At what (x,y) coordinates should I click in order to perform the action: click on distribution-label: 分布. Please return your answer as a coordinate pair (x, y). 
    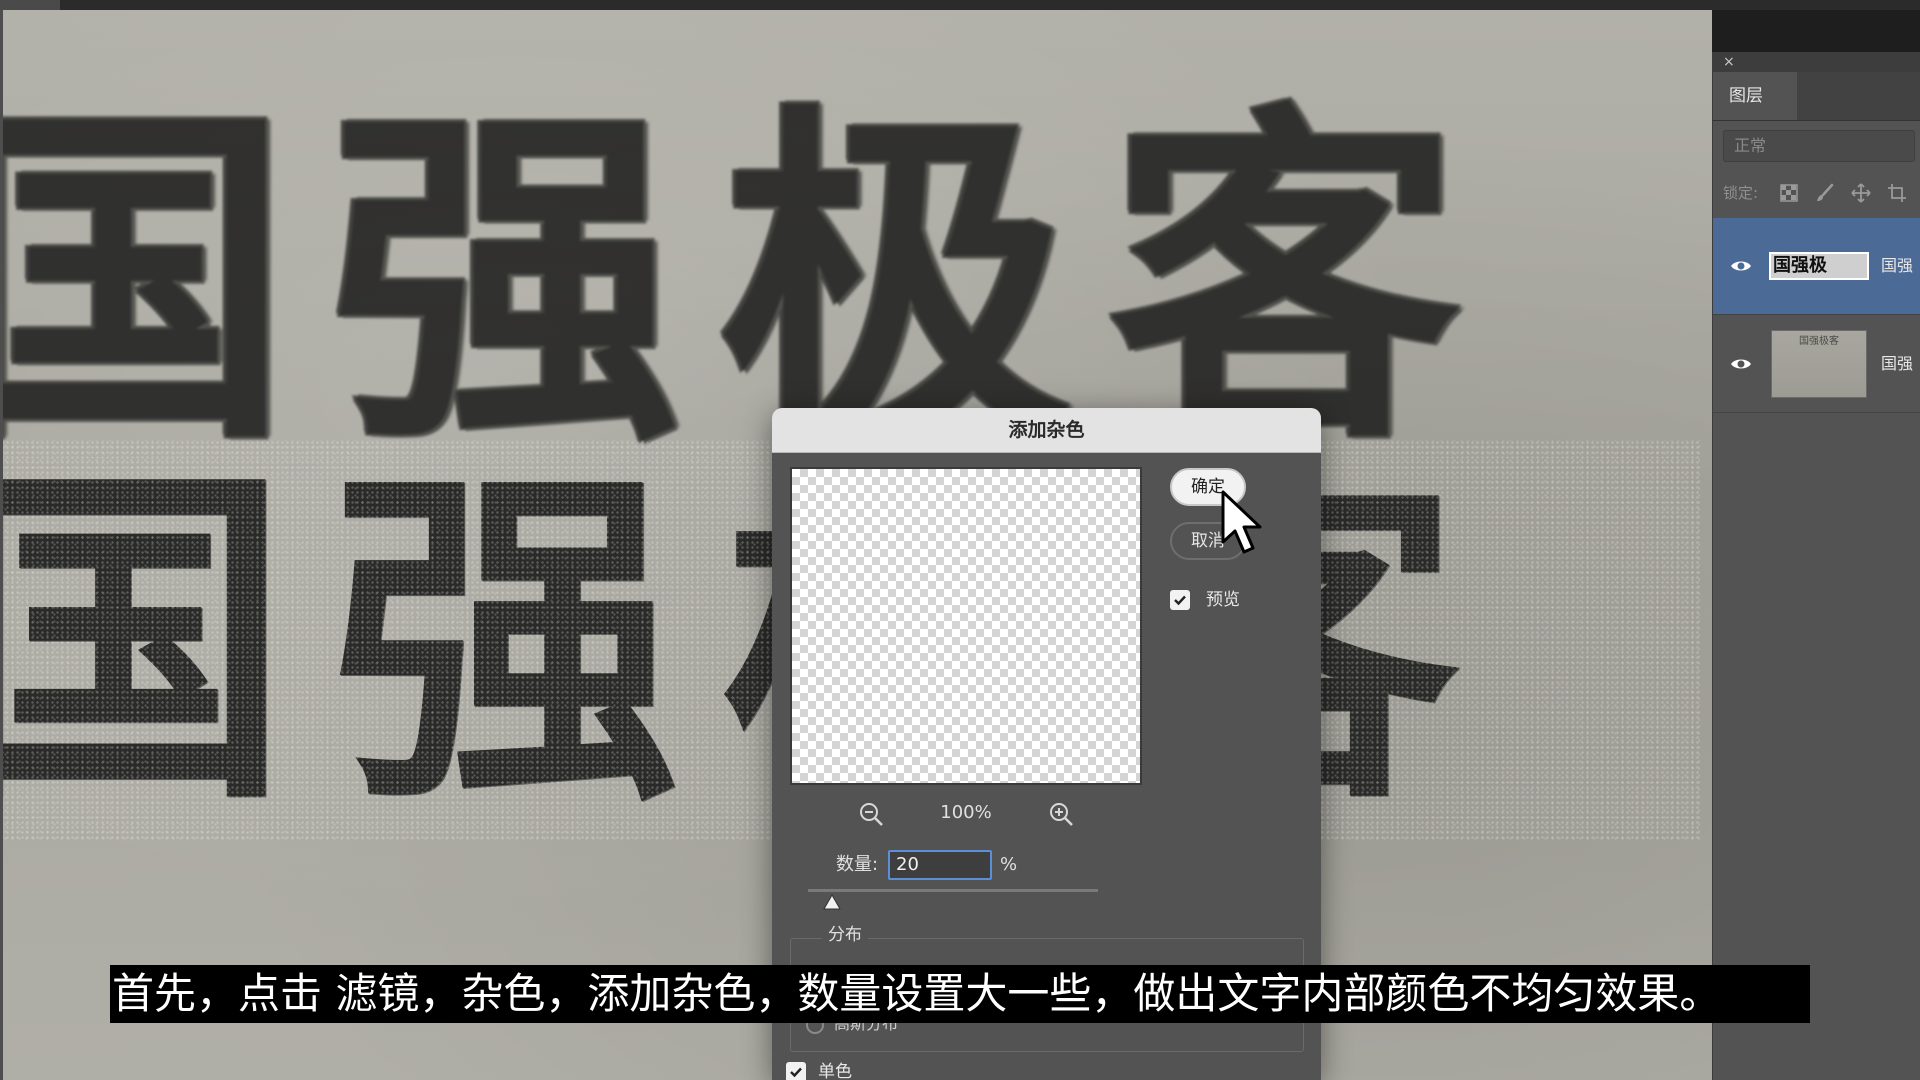
    Looking at the image, I should click on (845, 935).